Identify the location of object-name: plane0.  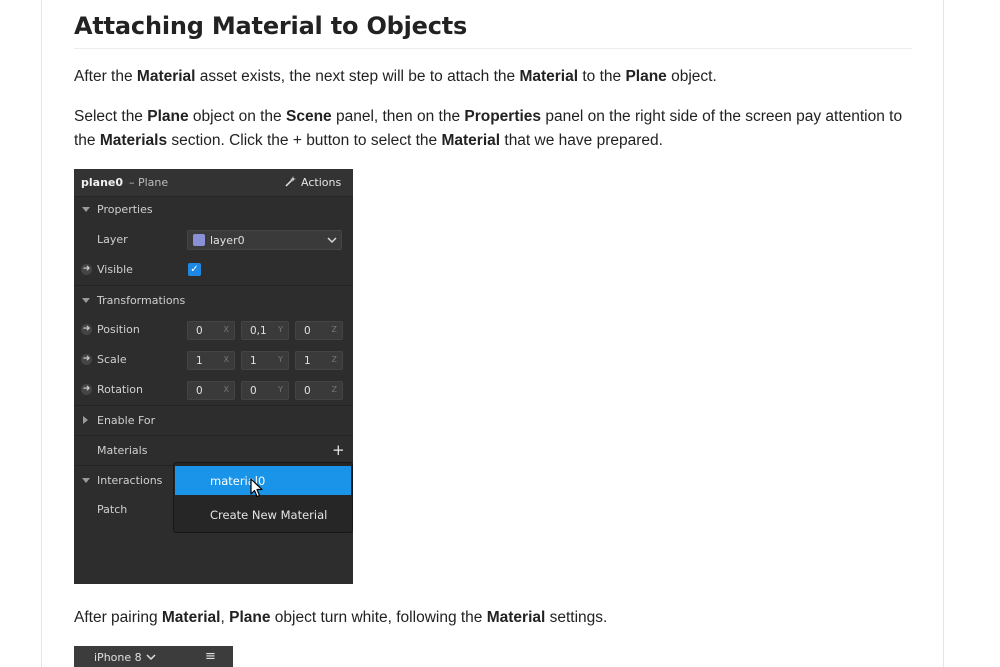
(102, 182).